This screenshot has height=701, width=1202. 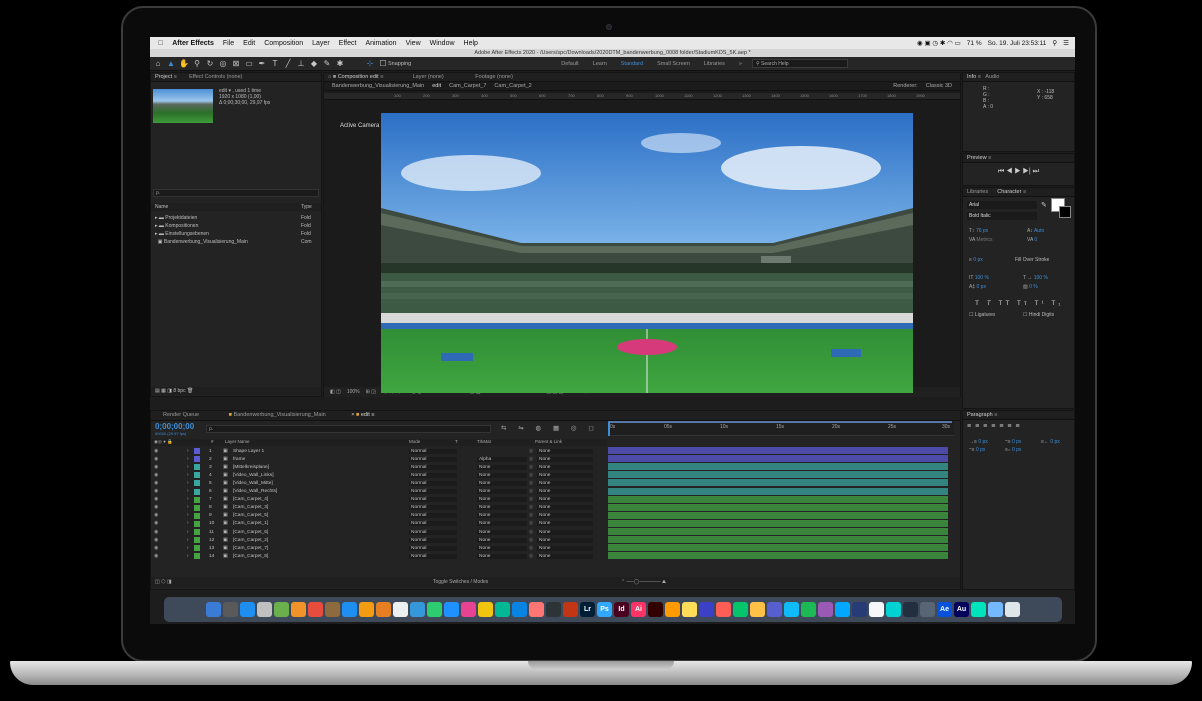 What do you see at coordinates (248, 451) in the screenshot?
I see `layer-name: Shape Layer 1` at bounding box center [248, 451].